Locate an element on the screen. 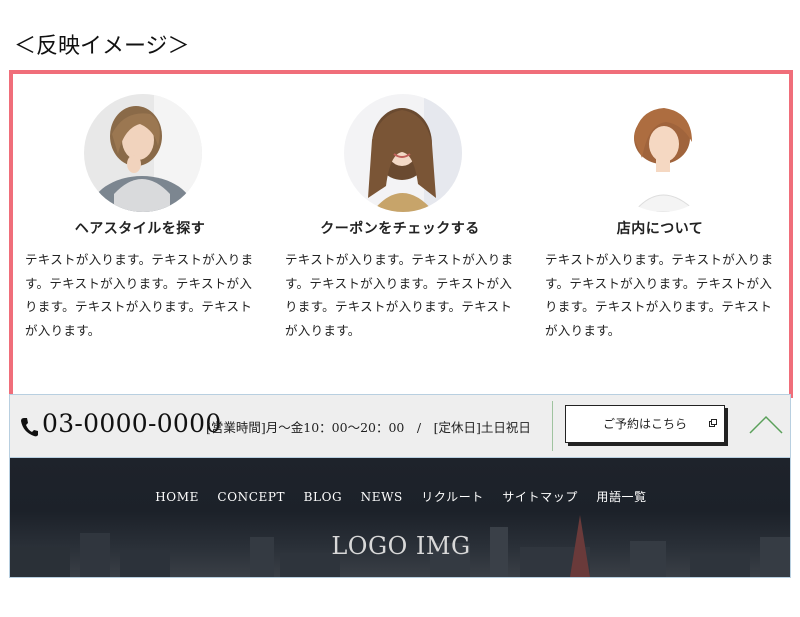 This screenshot has height=617, width=800. nav-blog: BLOG is located at coordinates (323, 497).